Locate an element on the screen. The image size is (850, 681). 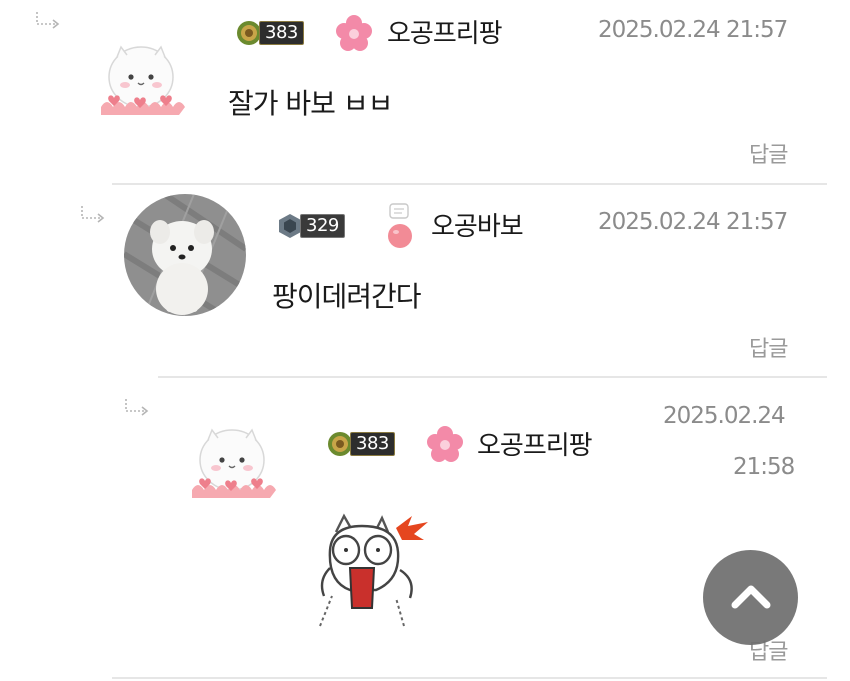
sticker-image is located at coordinates (376, 571).